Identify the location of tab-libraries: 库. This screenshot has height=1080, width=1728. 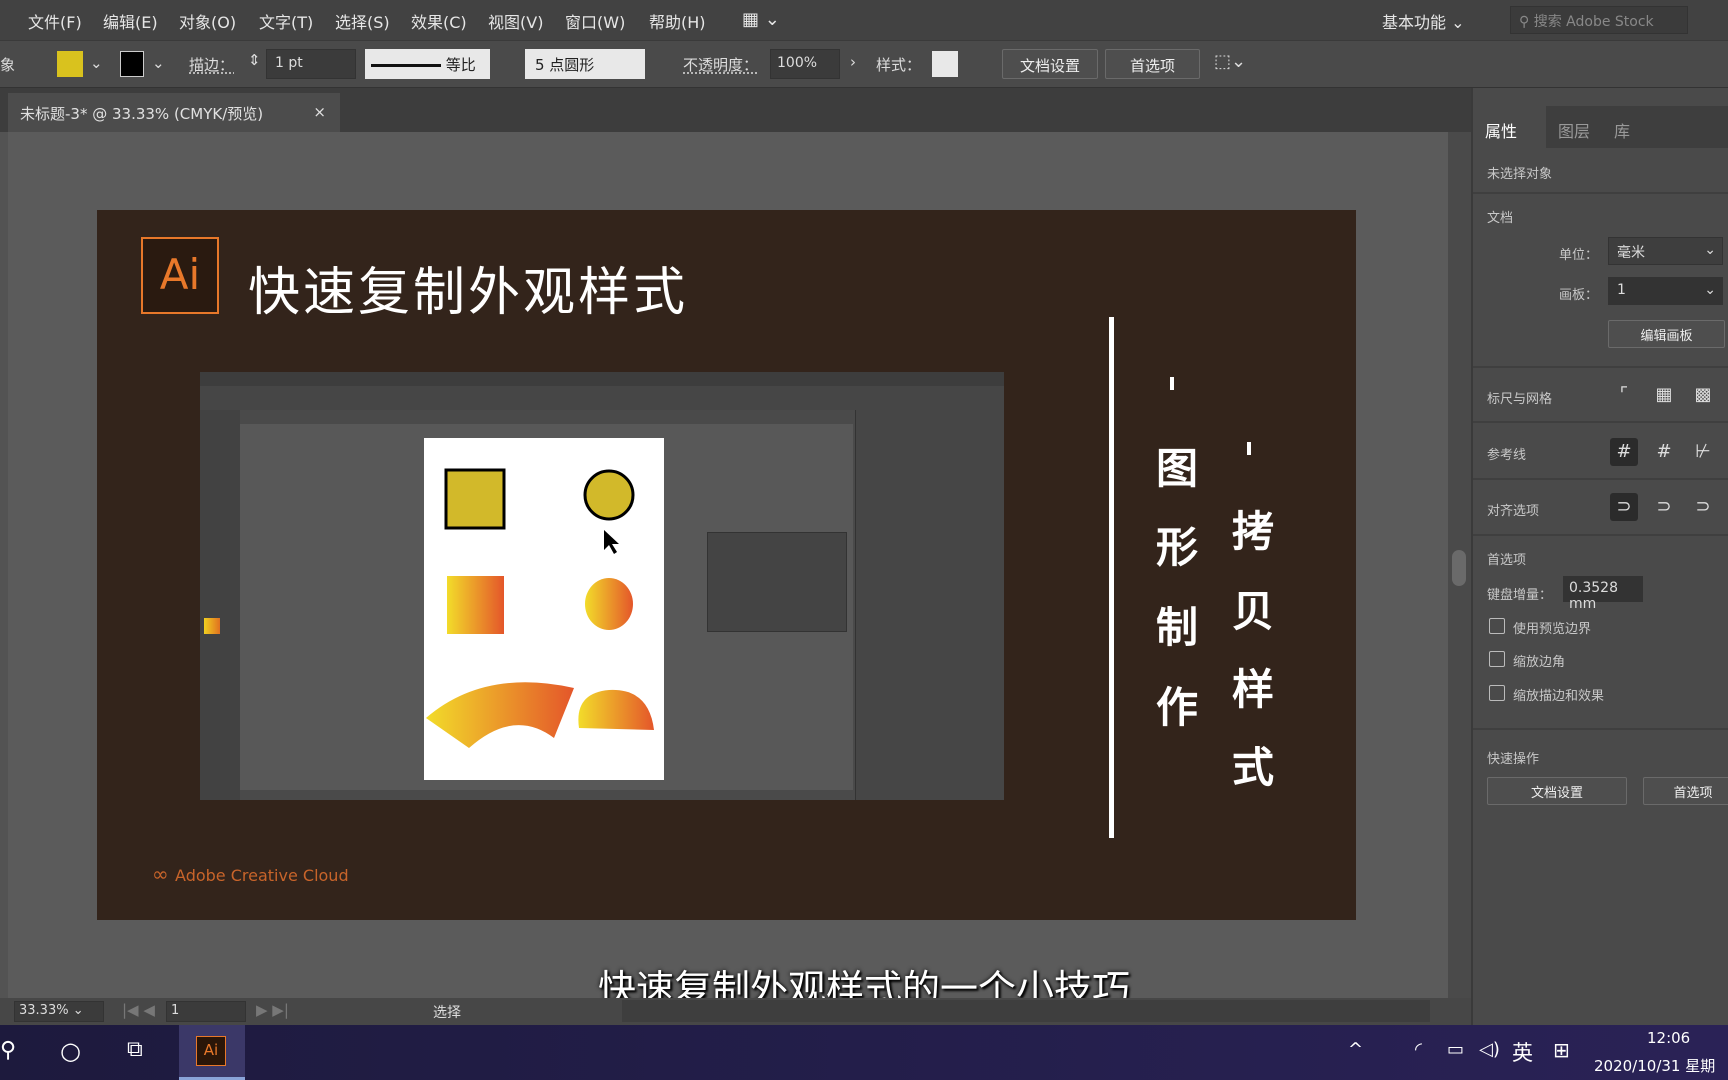
(1630, 127).